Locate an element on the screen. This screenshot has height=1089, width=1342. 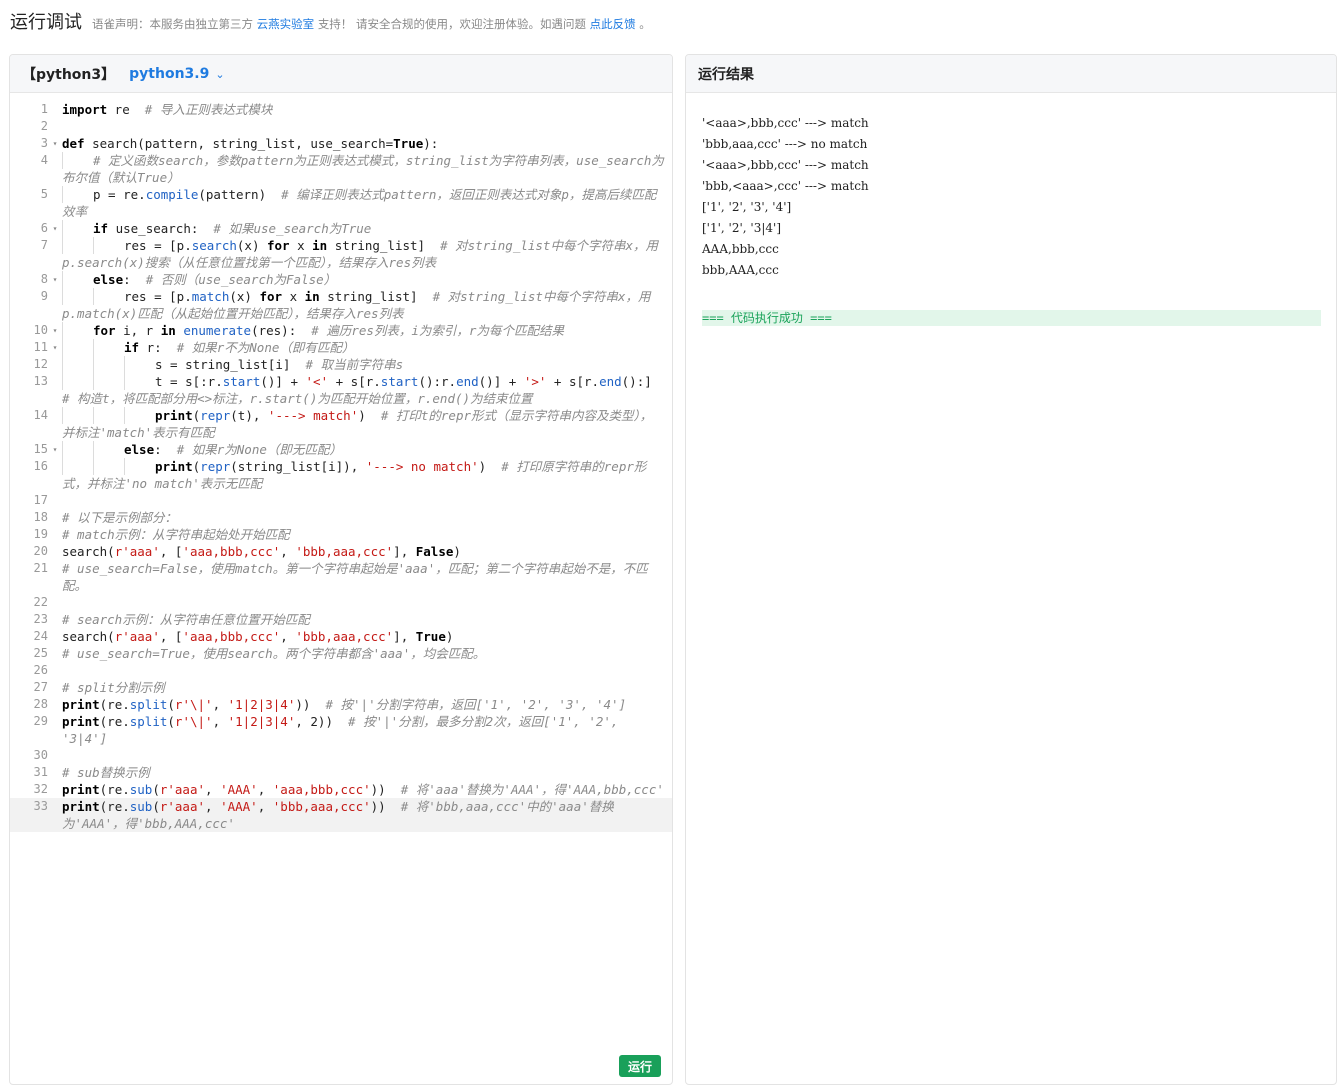
code-line: 18 # 以下是示例部分： is located at coordinates (341, 517).